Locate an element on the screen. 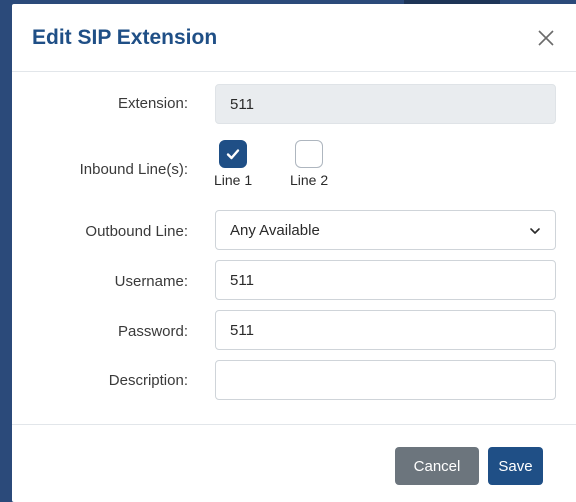 Image resolution: width=576 pixels, height=502 pixels. check-icon is located at coordinates (233, 154).